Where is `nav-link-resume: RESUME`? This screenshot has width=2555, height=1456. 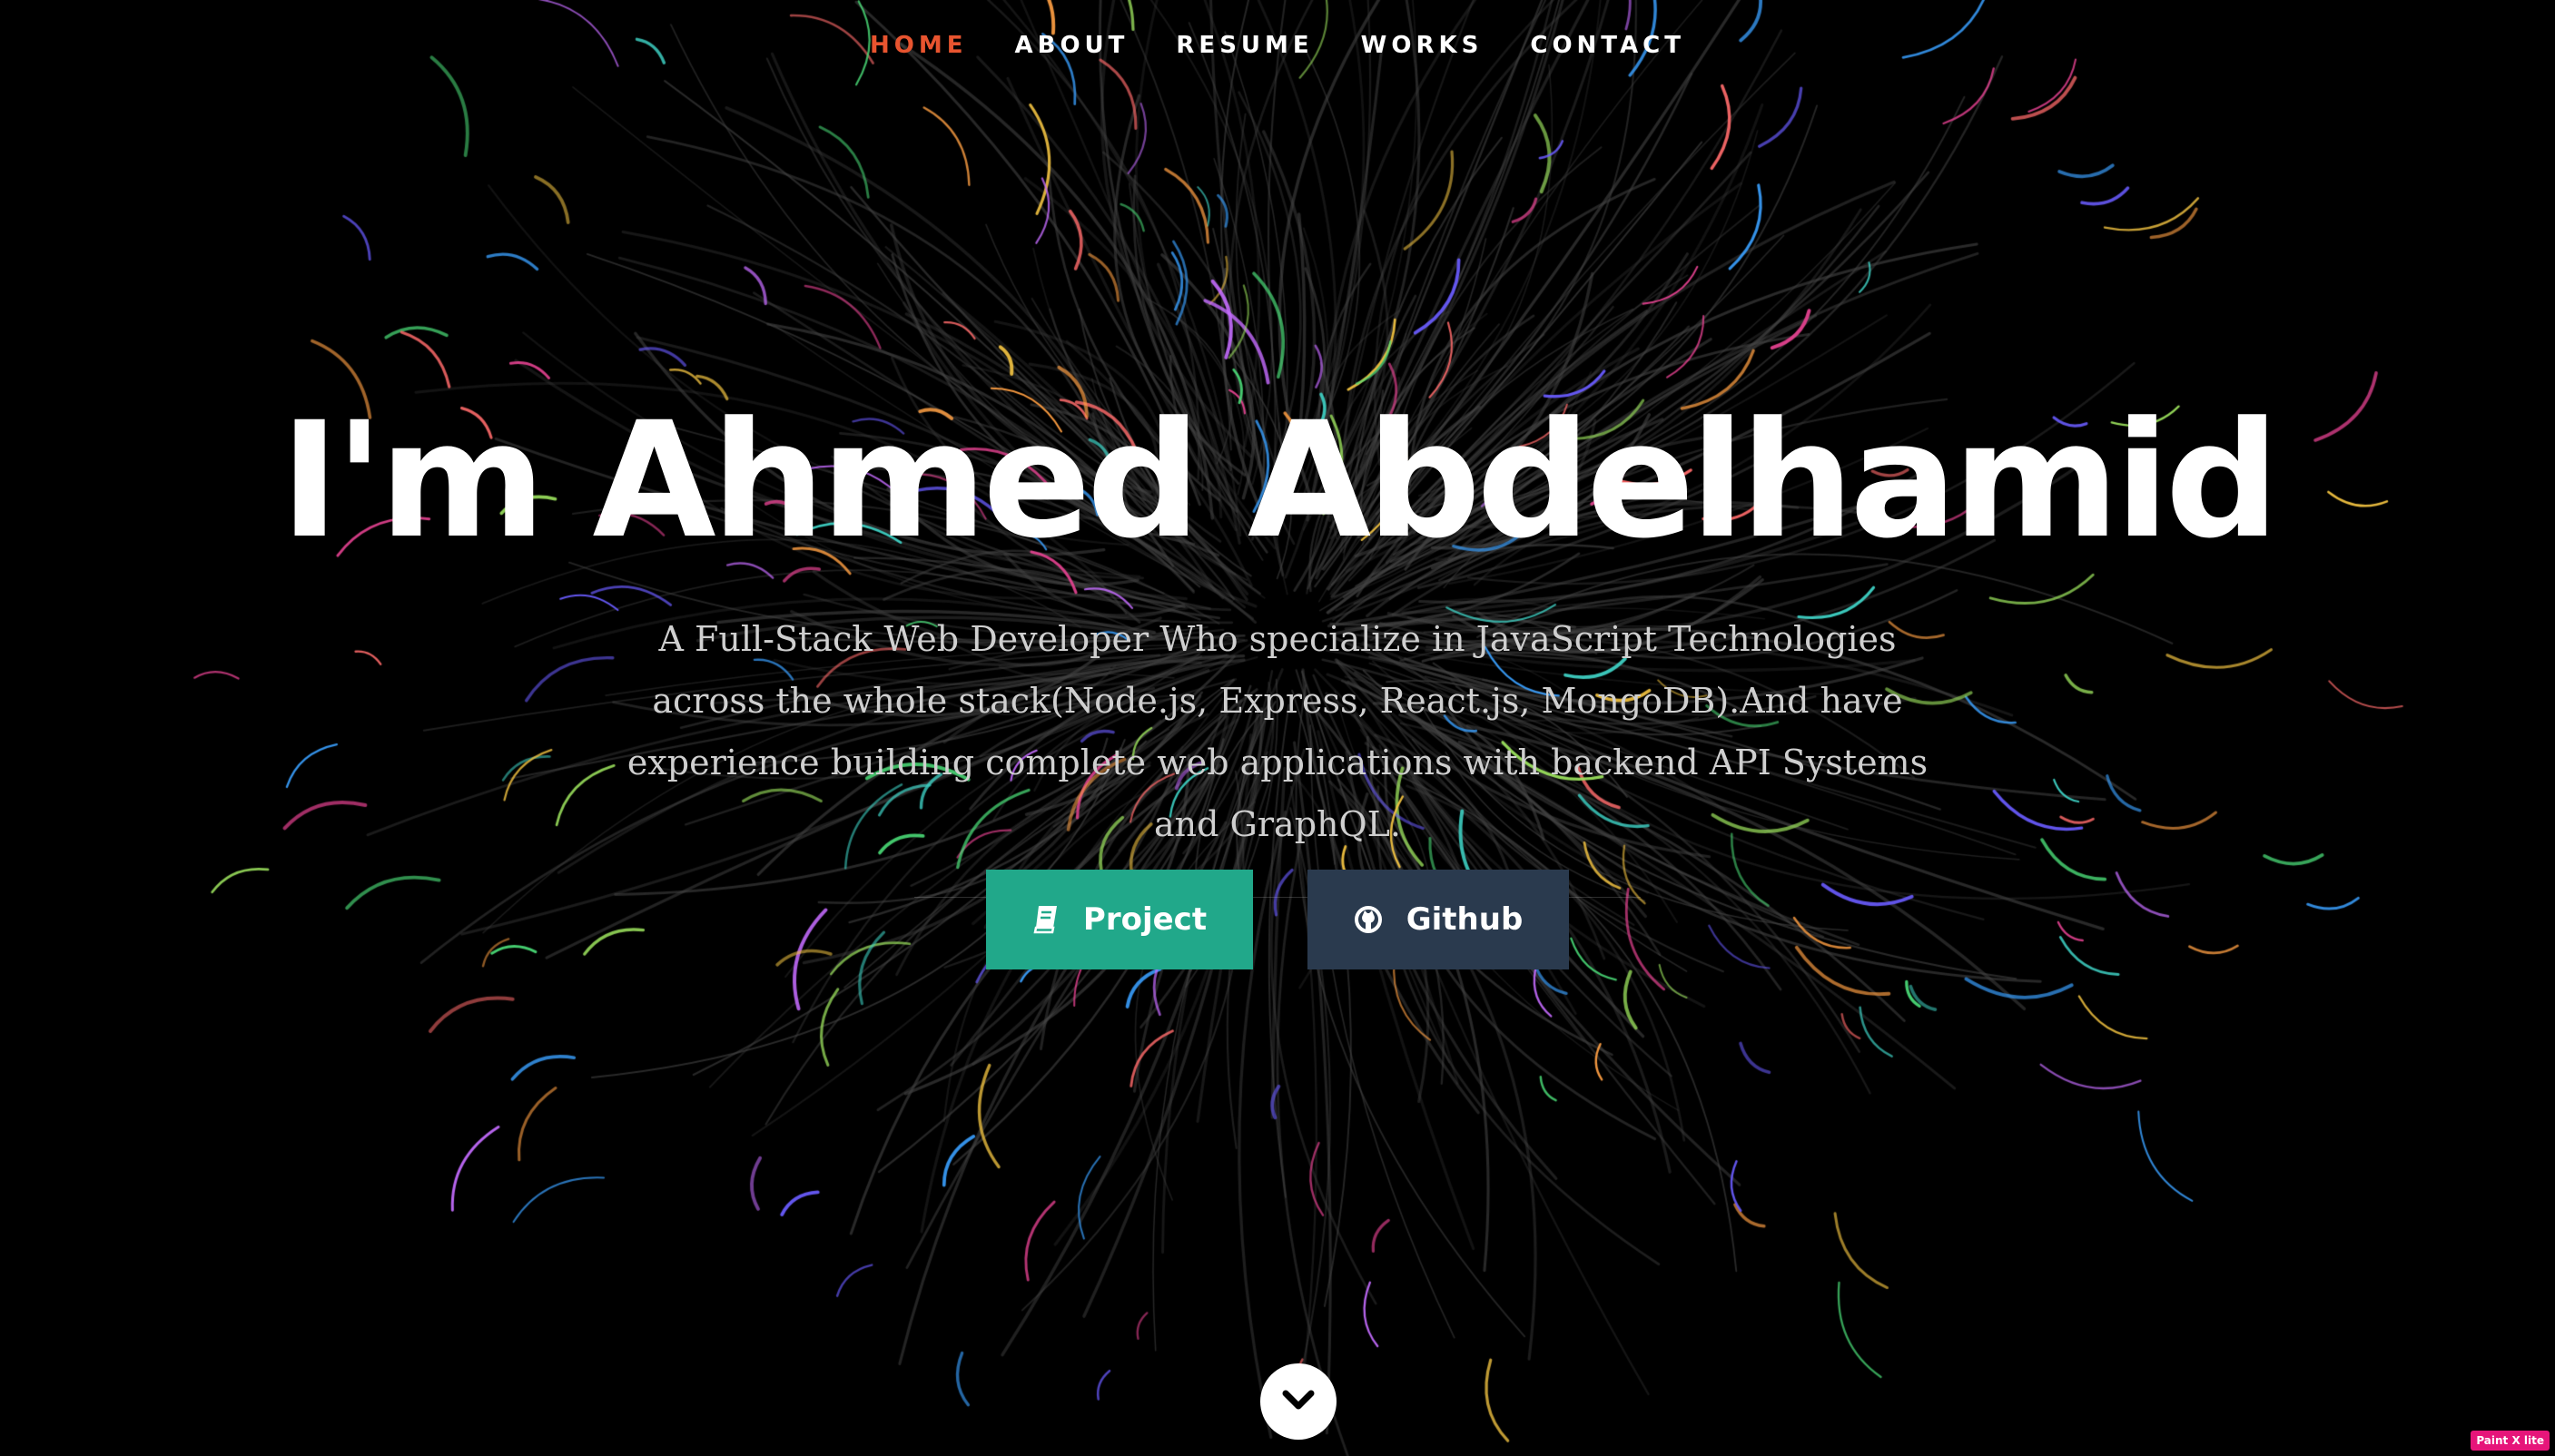
nav-link-resume: RESUME is located at coordinates (1244, 46).